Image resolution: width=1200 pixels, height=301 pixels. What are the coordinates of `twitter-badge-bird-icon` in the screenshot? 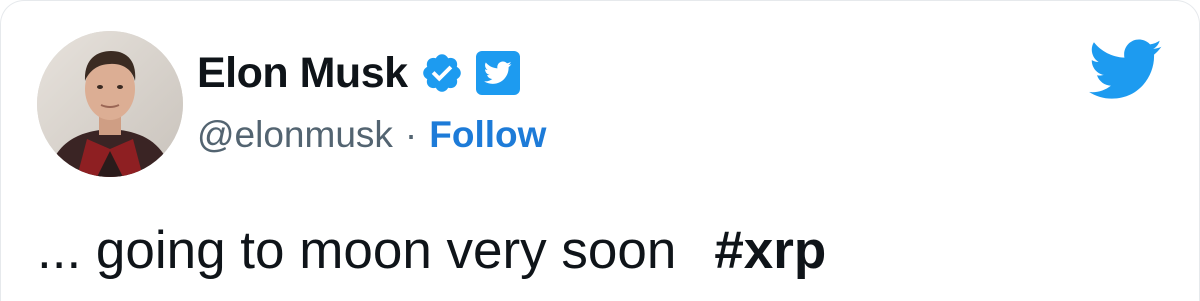 It's located at (497, 72).